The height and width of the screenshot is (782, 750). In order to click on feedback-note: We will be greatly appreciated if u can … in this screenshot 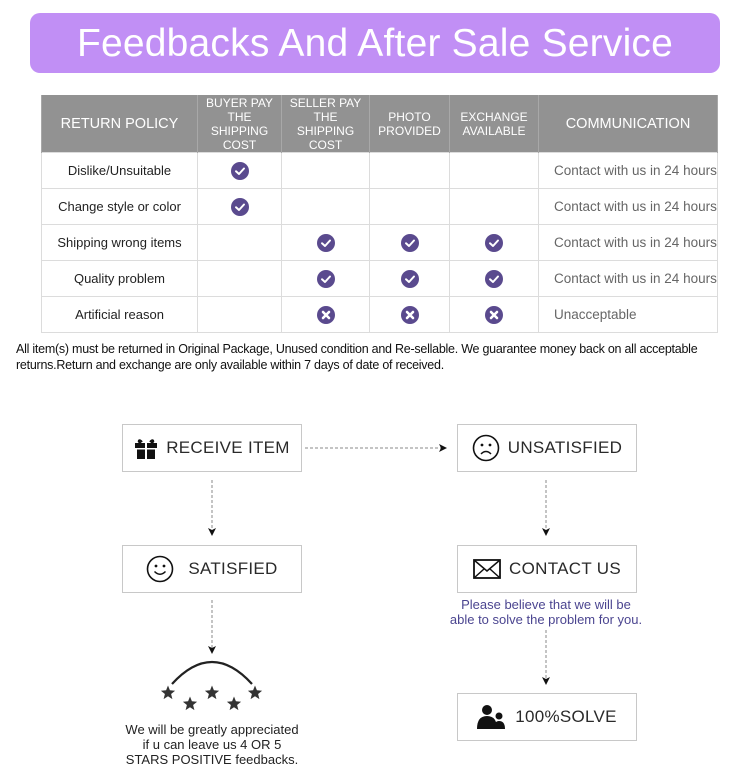, I will do `click(212, 744)`.